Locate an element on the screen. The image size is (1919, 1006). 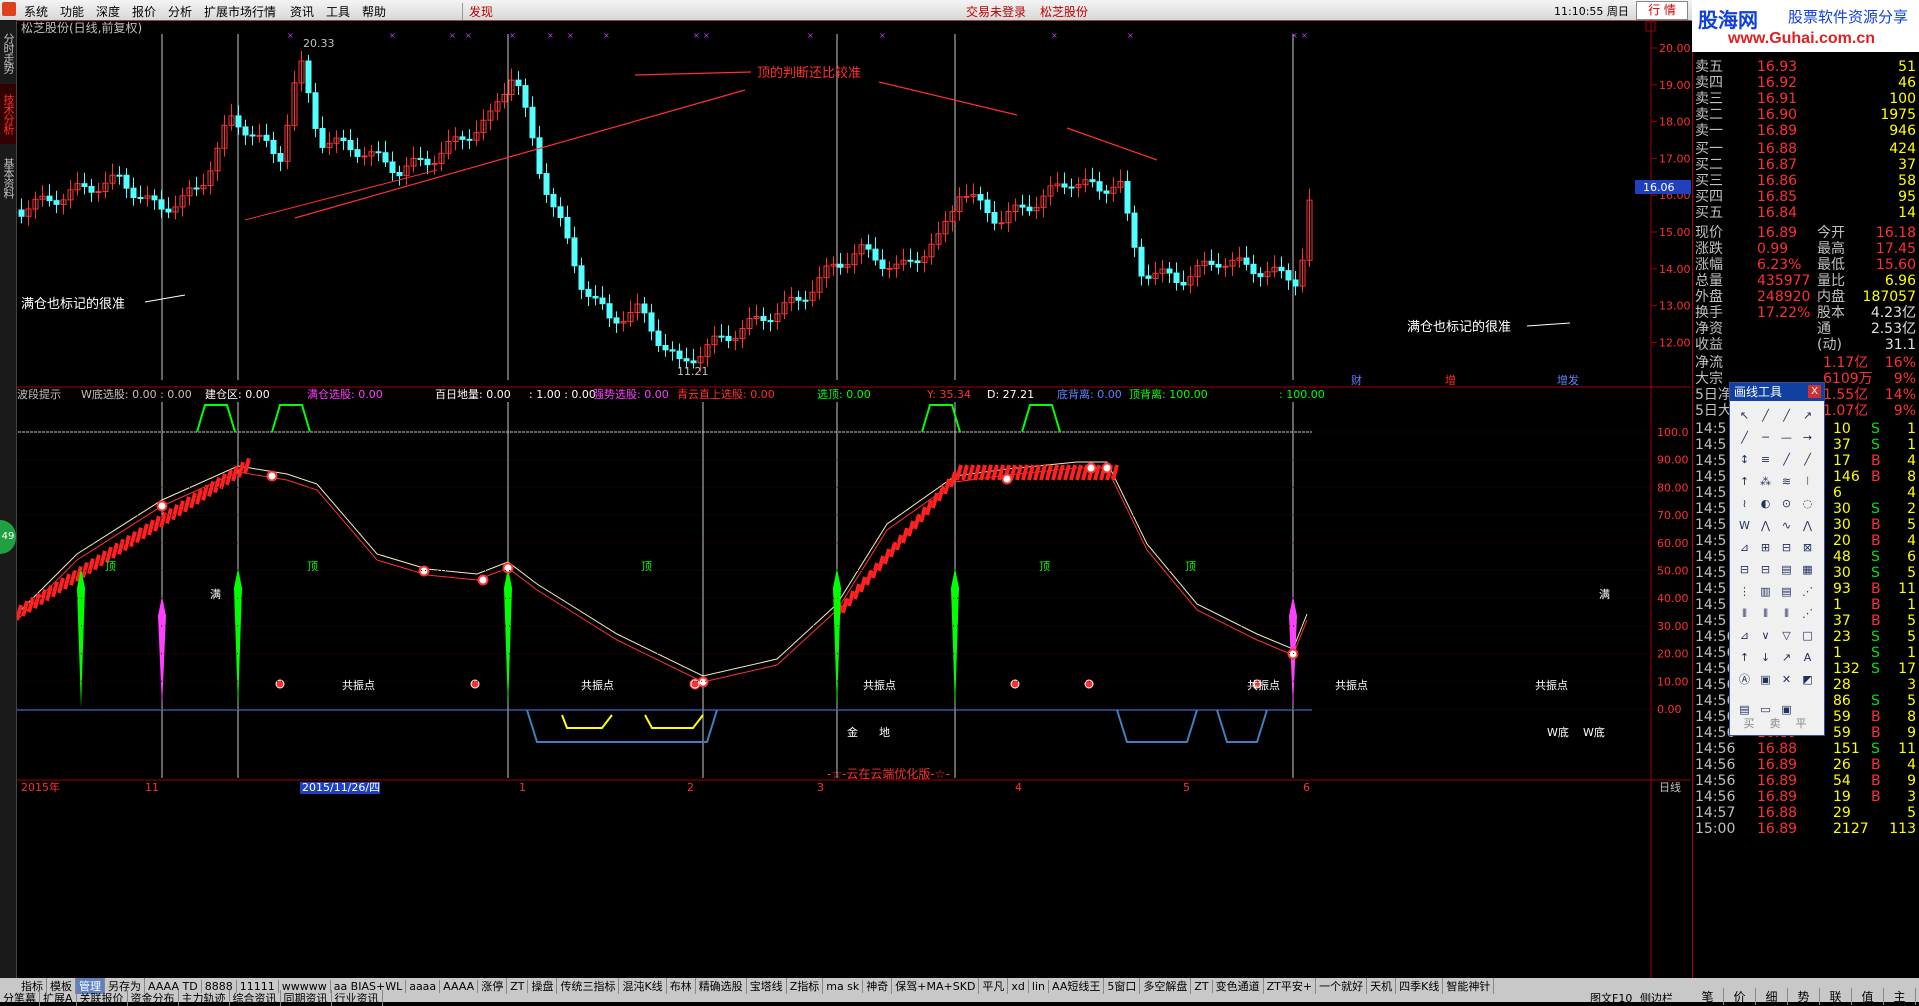
indicator-tab: 一个就好 is located at coordinates (1342, 986).